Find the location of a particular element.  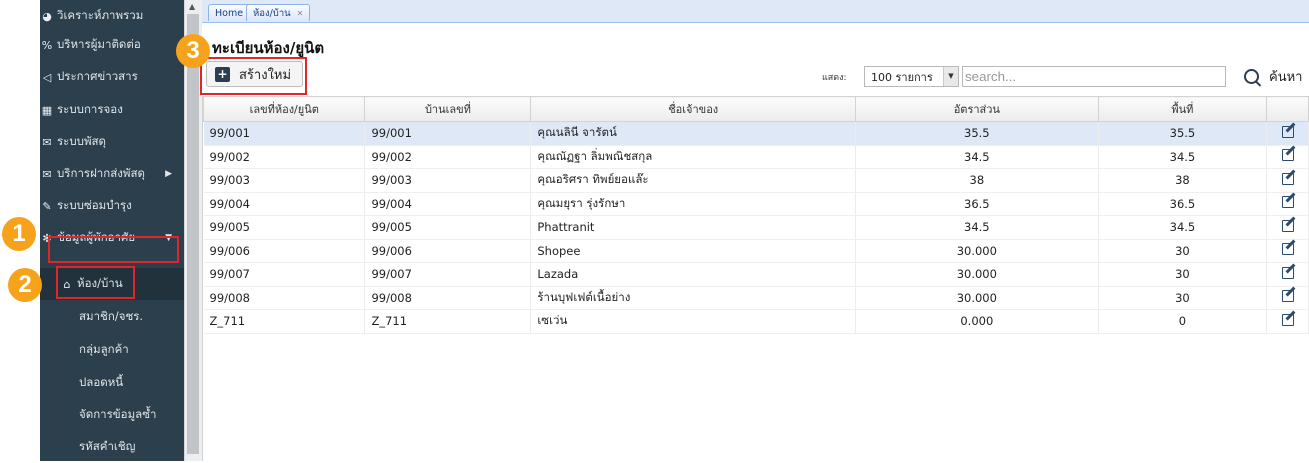

sidebar-item-label: วิเคราะห์ภาพรวม is located at coordinates (100, 15).